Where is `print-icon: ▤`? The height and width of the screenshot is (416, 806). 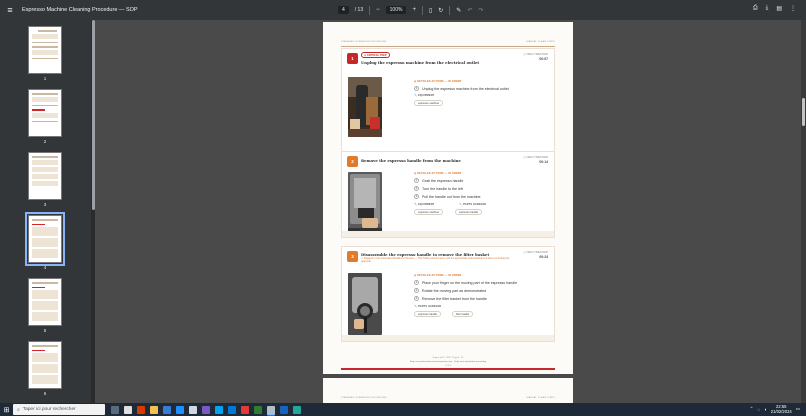
print-icon: ▤ is located at coordinates (779, 8).